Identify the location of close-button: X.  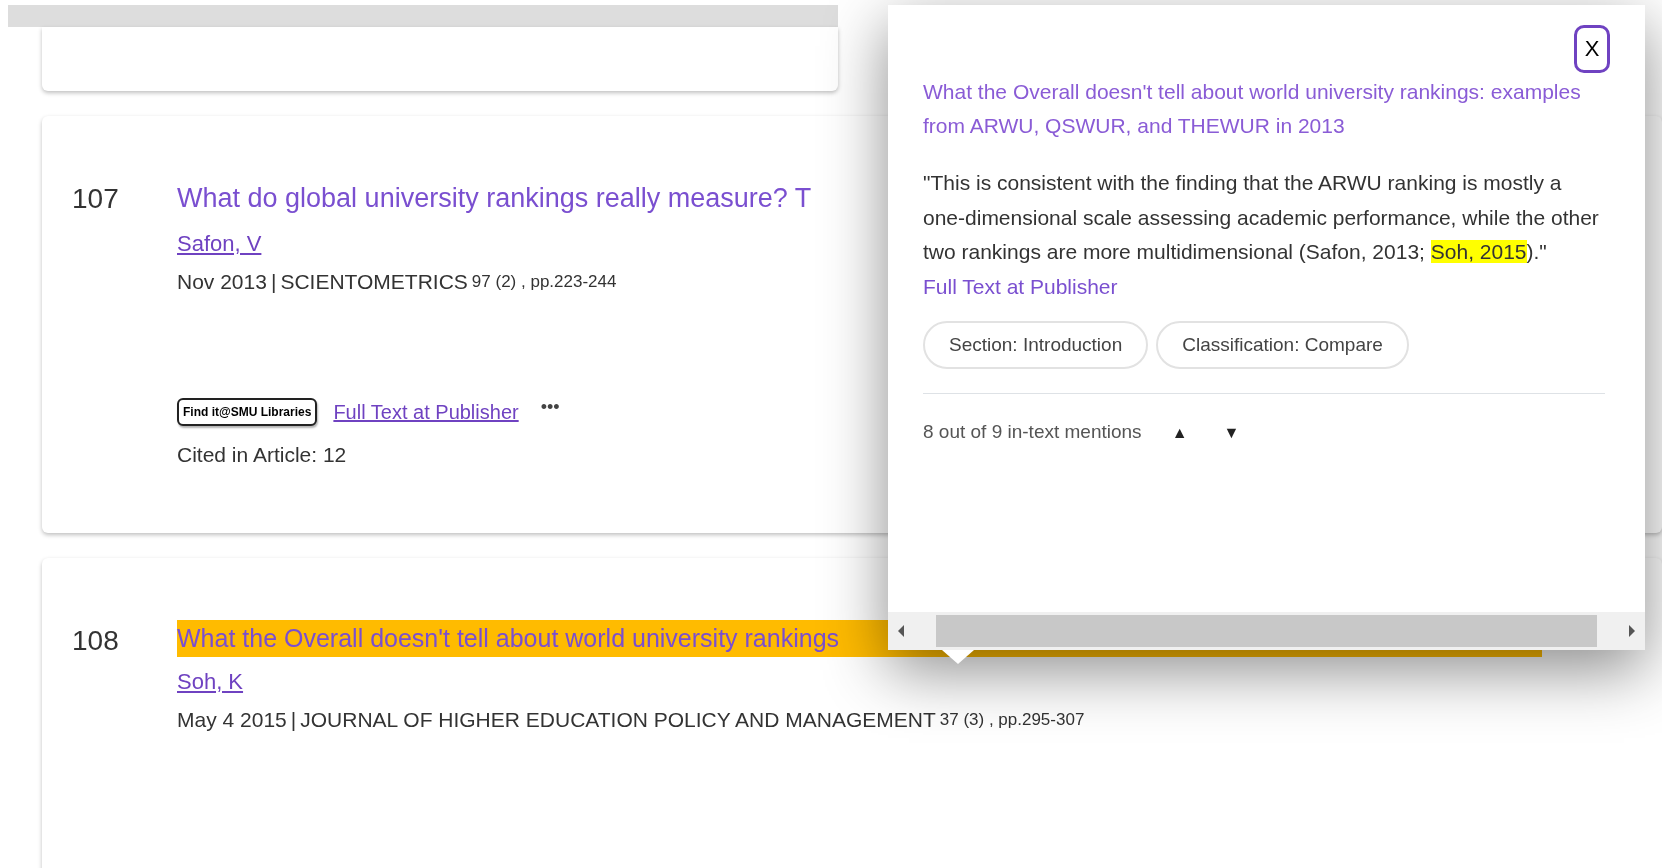
(1592, 49).